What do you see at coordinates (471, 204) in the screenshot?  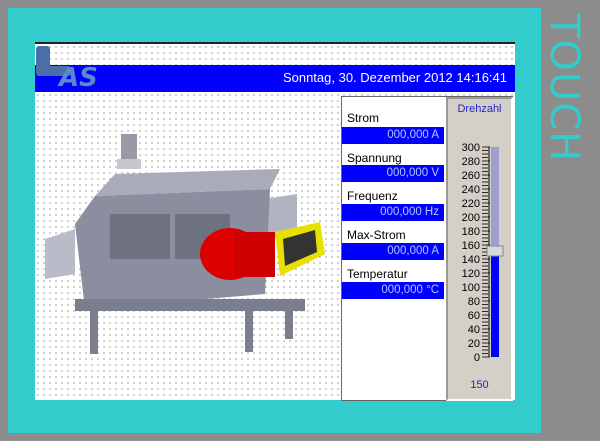 I see `gauge-tick-label: 220` at bounding box center [471, 204].